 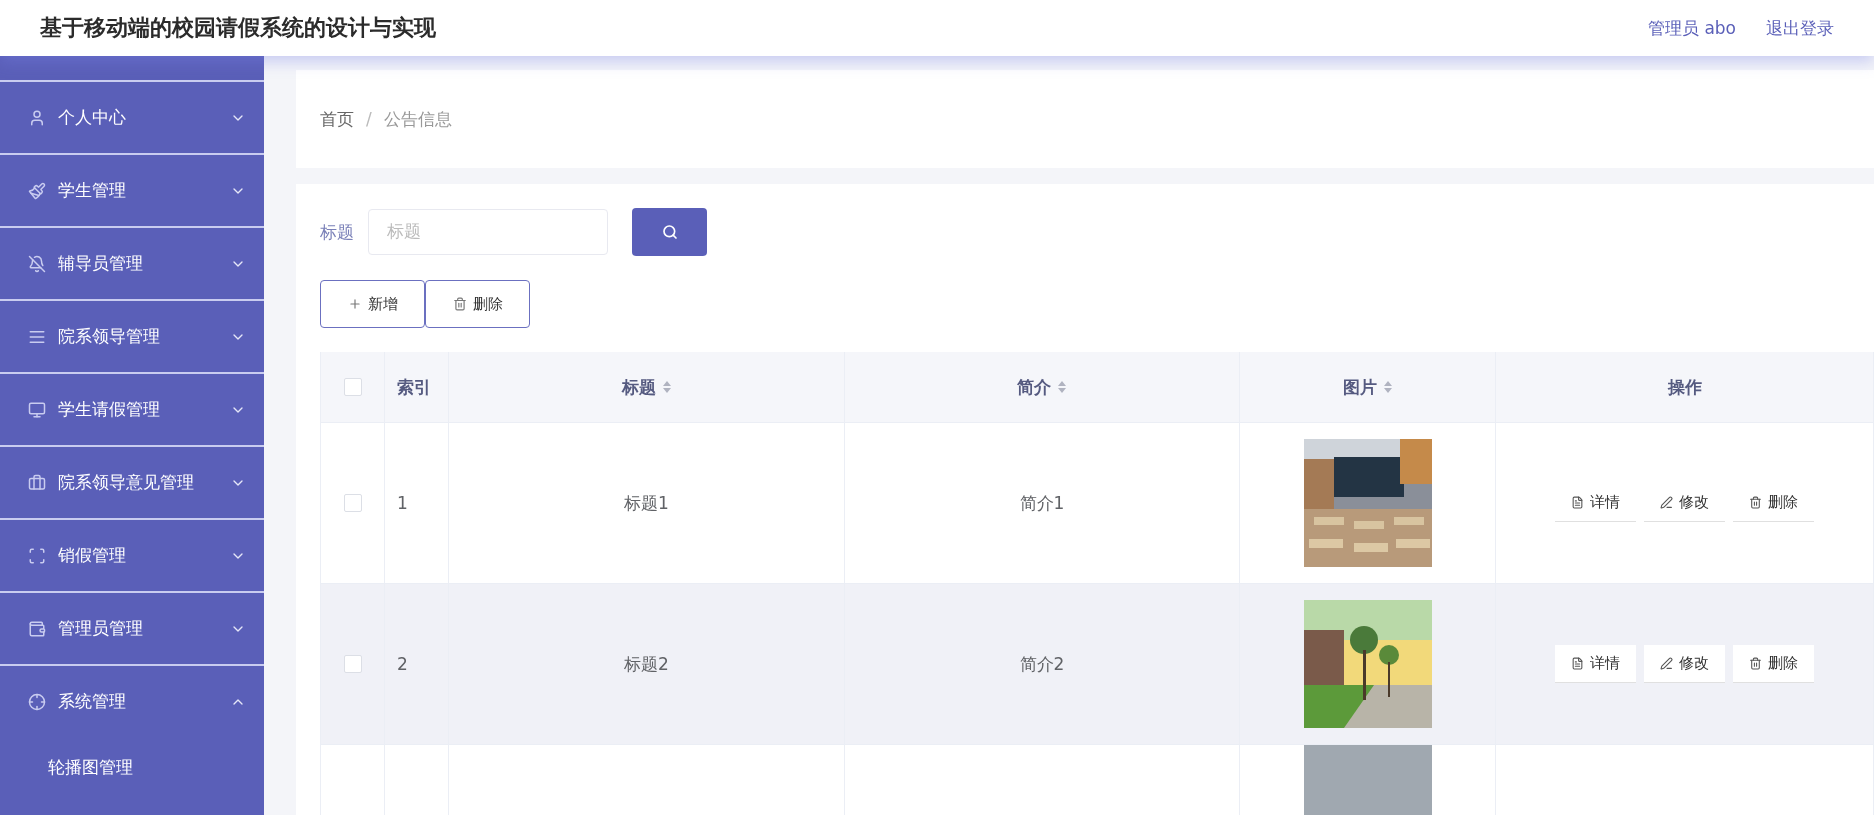 I want to click on sidebar-item: 管理员管理, so click(x=132, y=627).